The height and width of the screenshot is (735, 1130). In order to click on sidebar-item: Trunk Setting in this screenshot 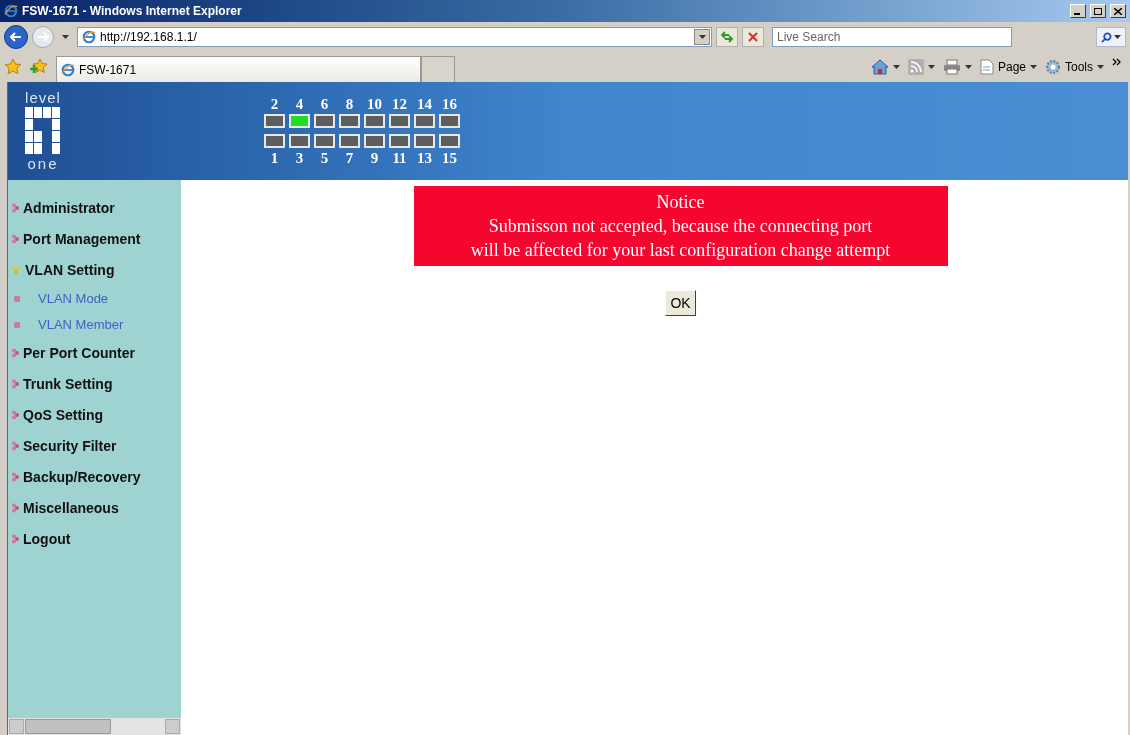, I will do `click(68, 384)`.